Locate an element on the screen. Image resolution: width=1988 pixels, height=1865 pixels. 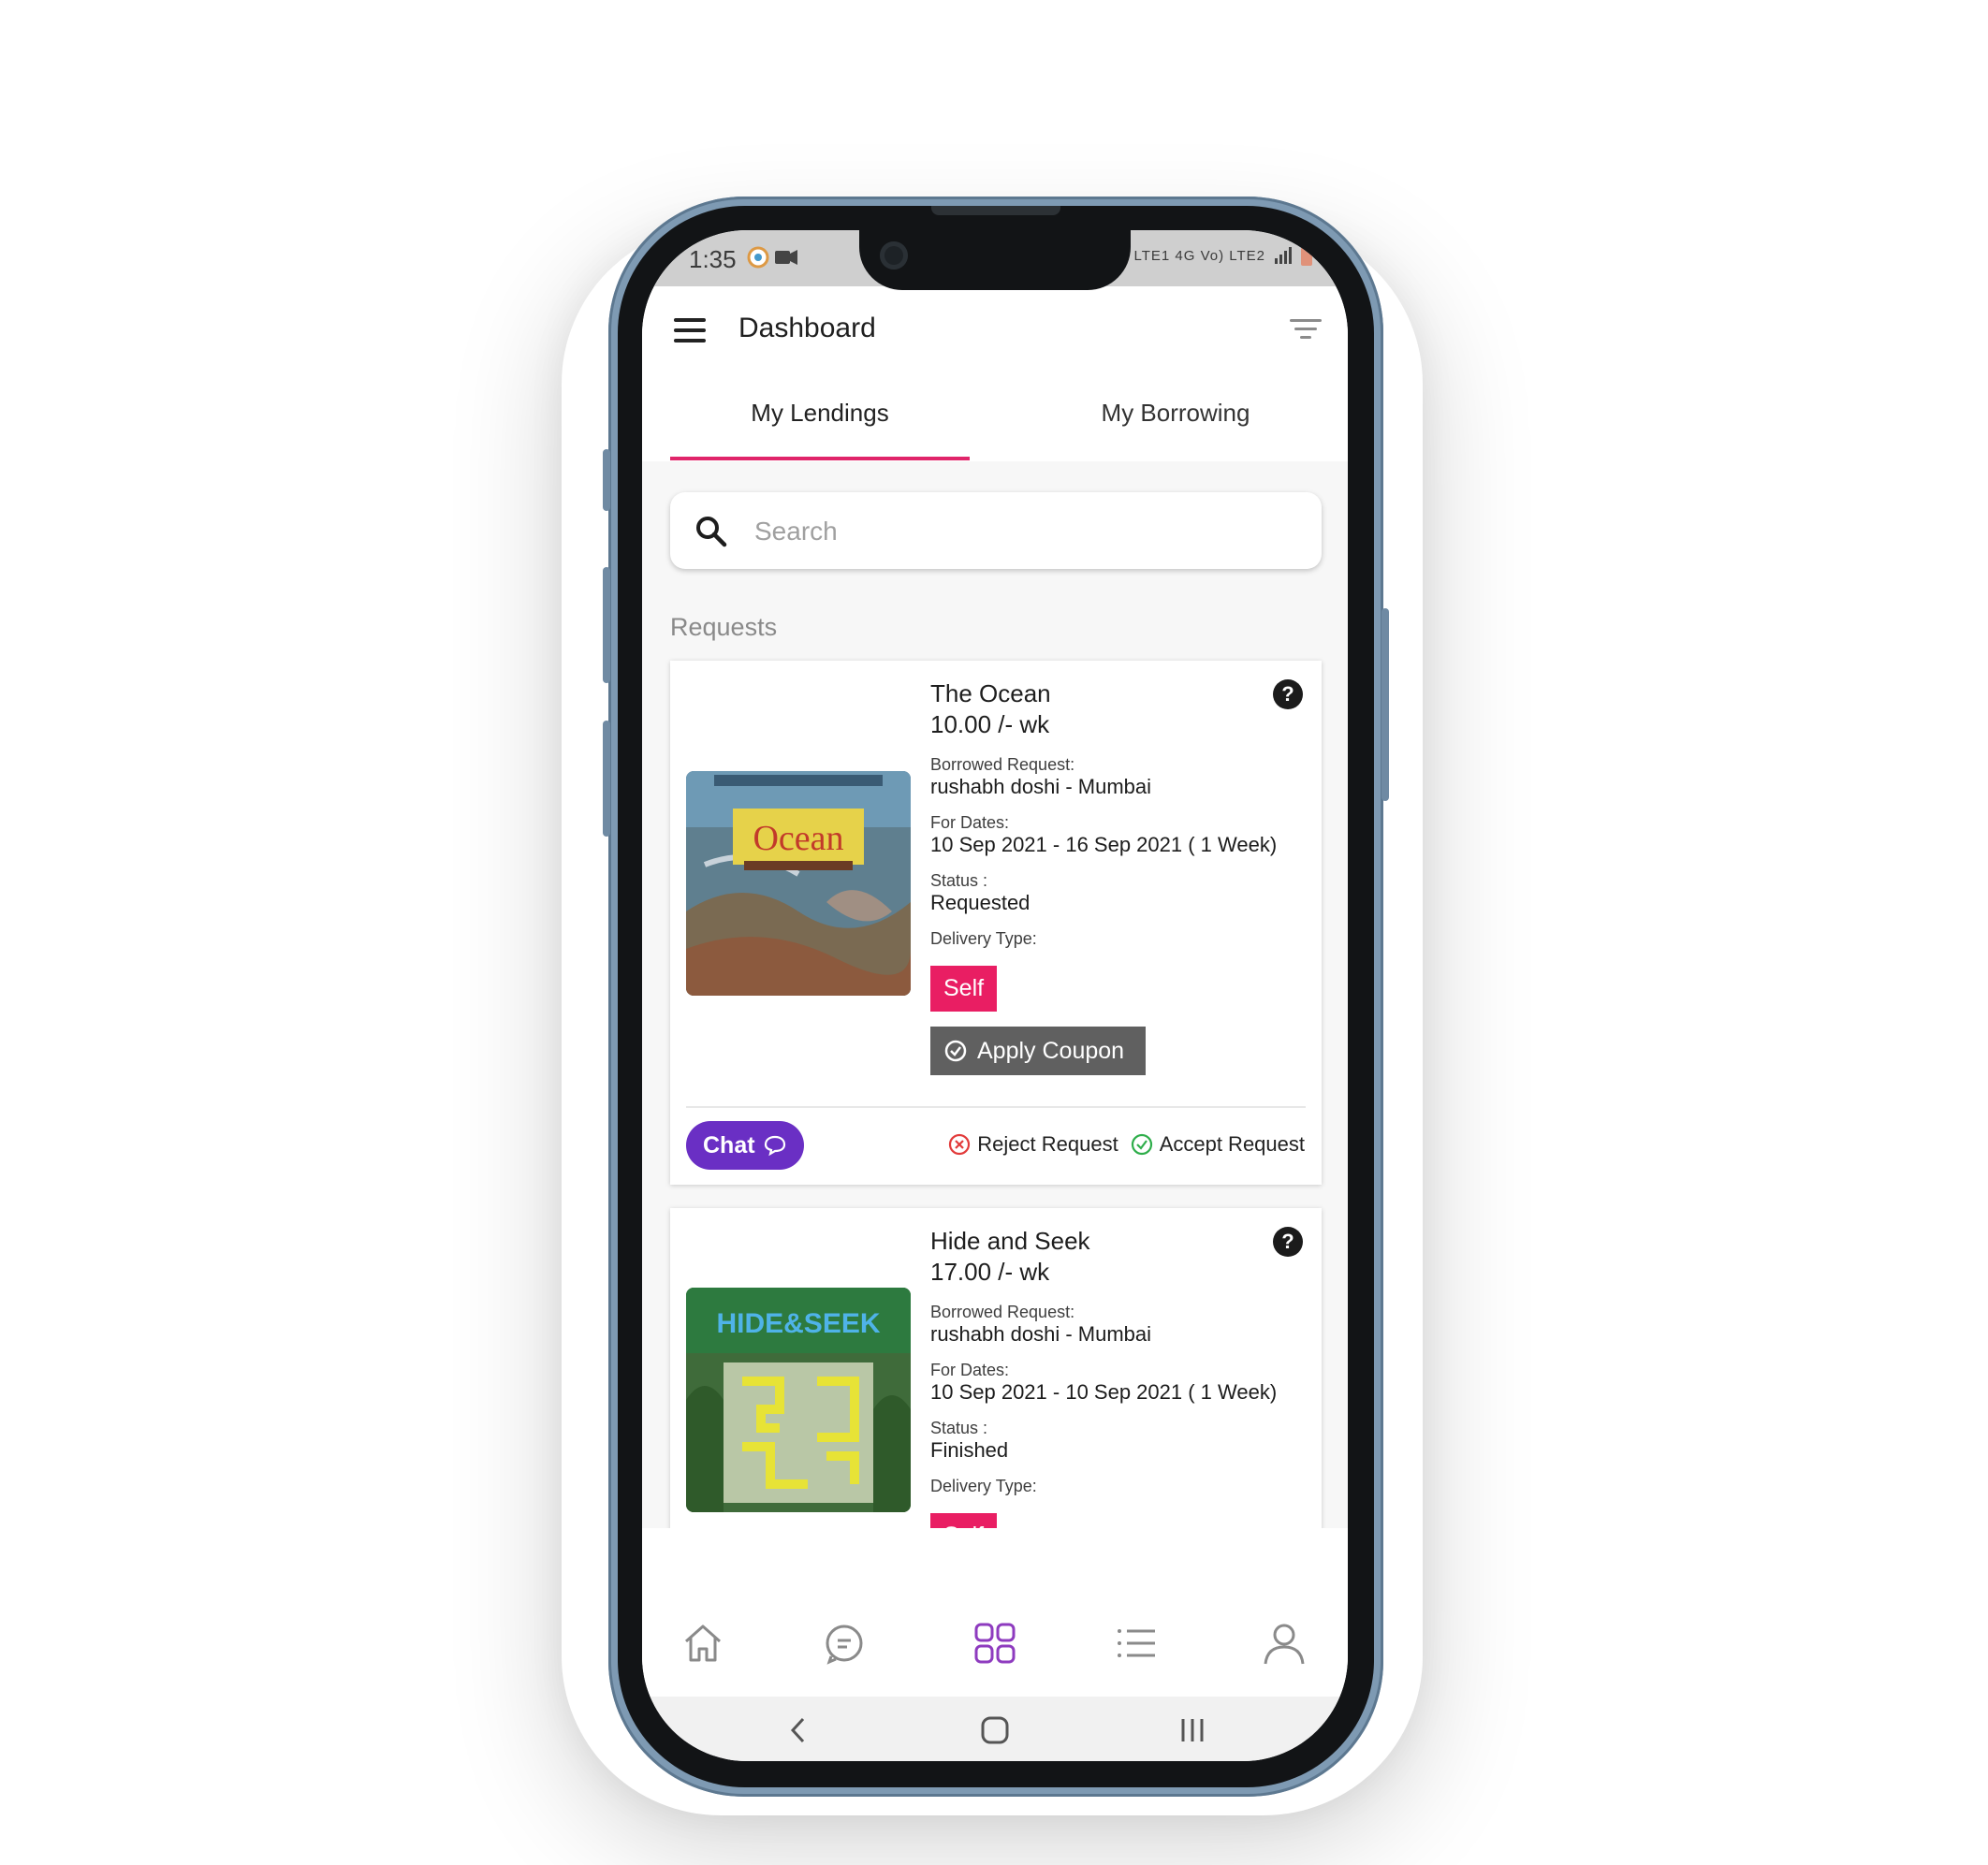
filter-icon is located at coordinates (1306, 331).